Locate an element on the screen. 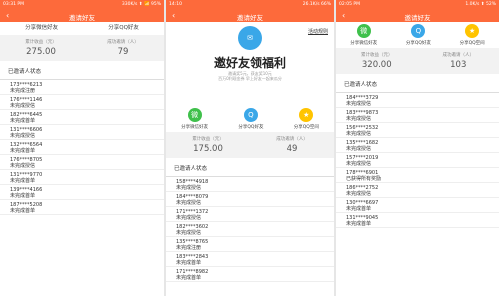 The image size is (499, 296). stats-panel: 累计收益（元） 320.00 成功邀请（人） 103 is located at coordinates (417, 61).